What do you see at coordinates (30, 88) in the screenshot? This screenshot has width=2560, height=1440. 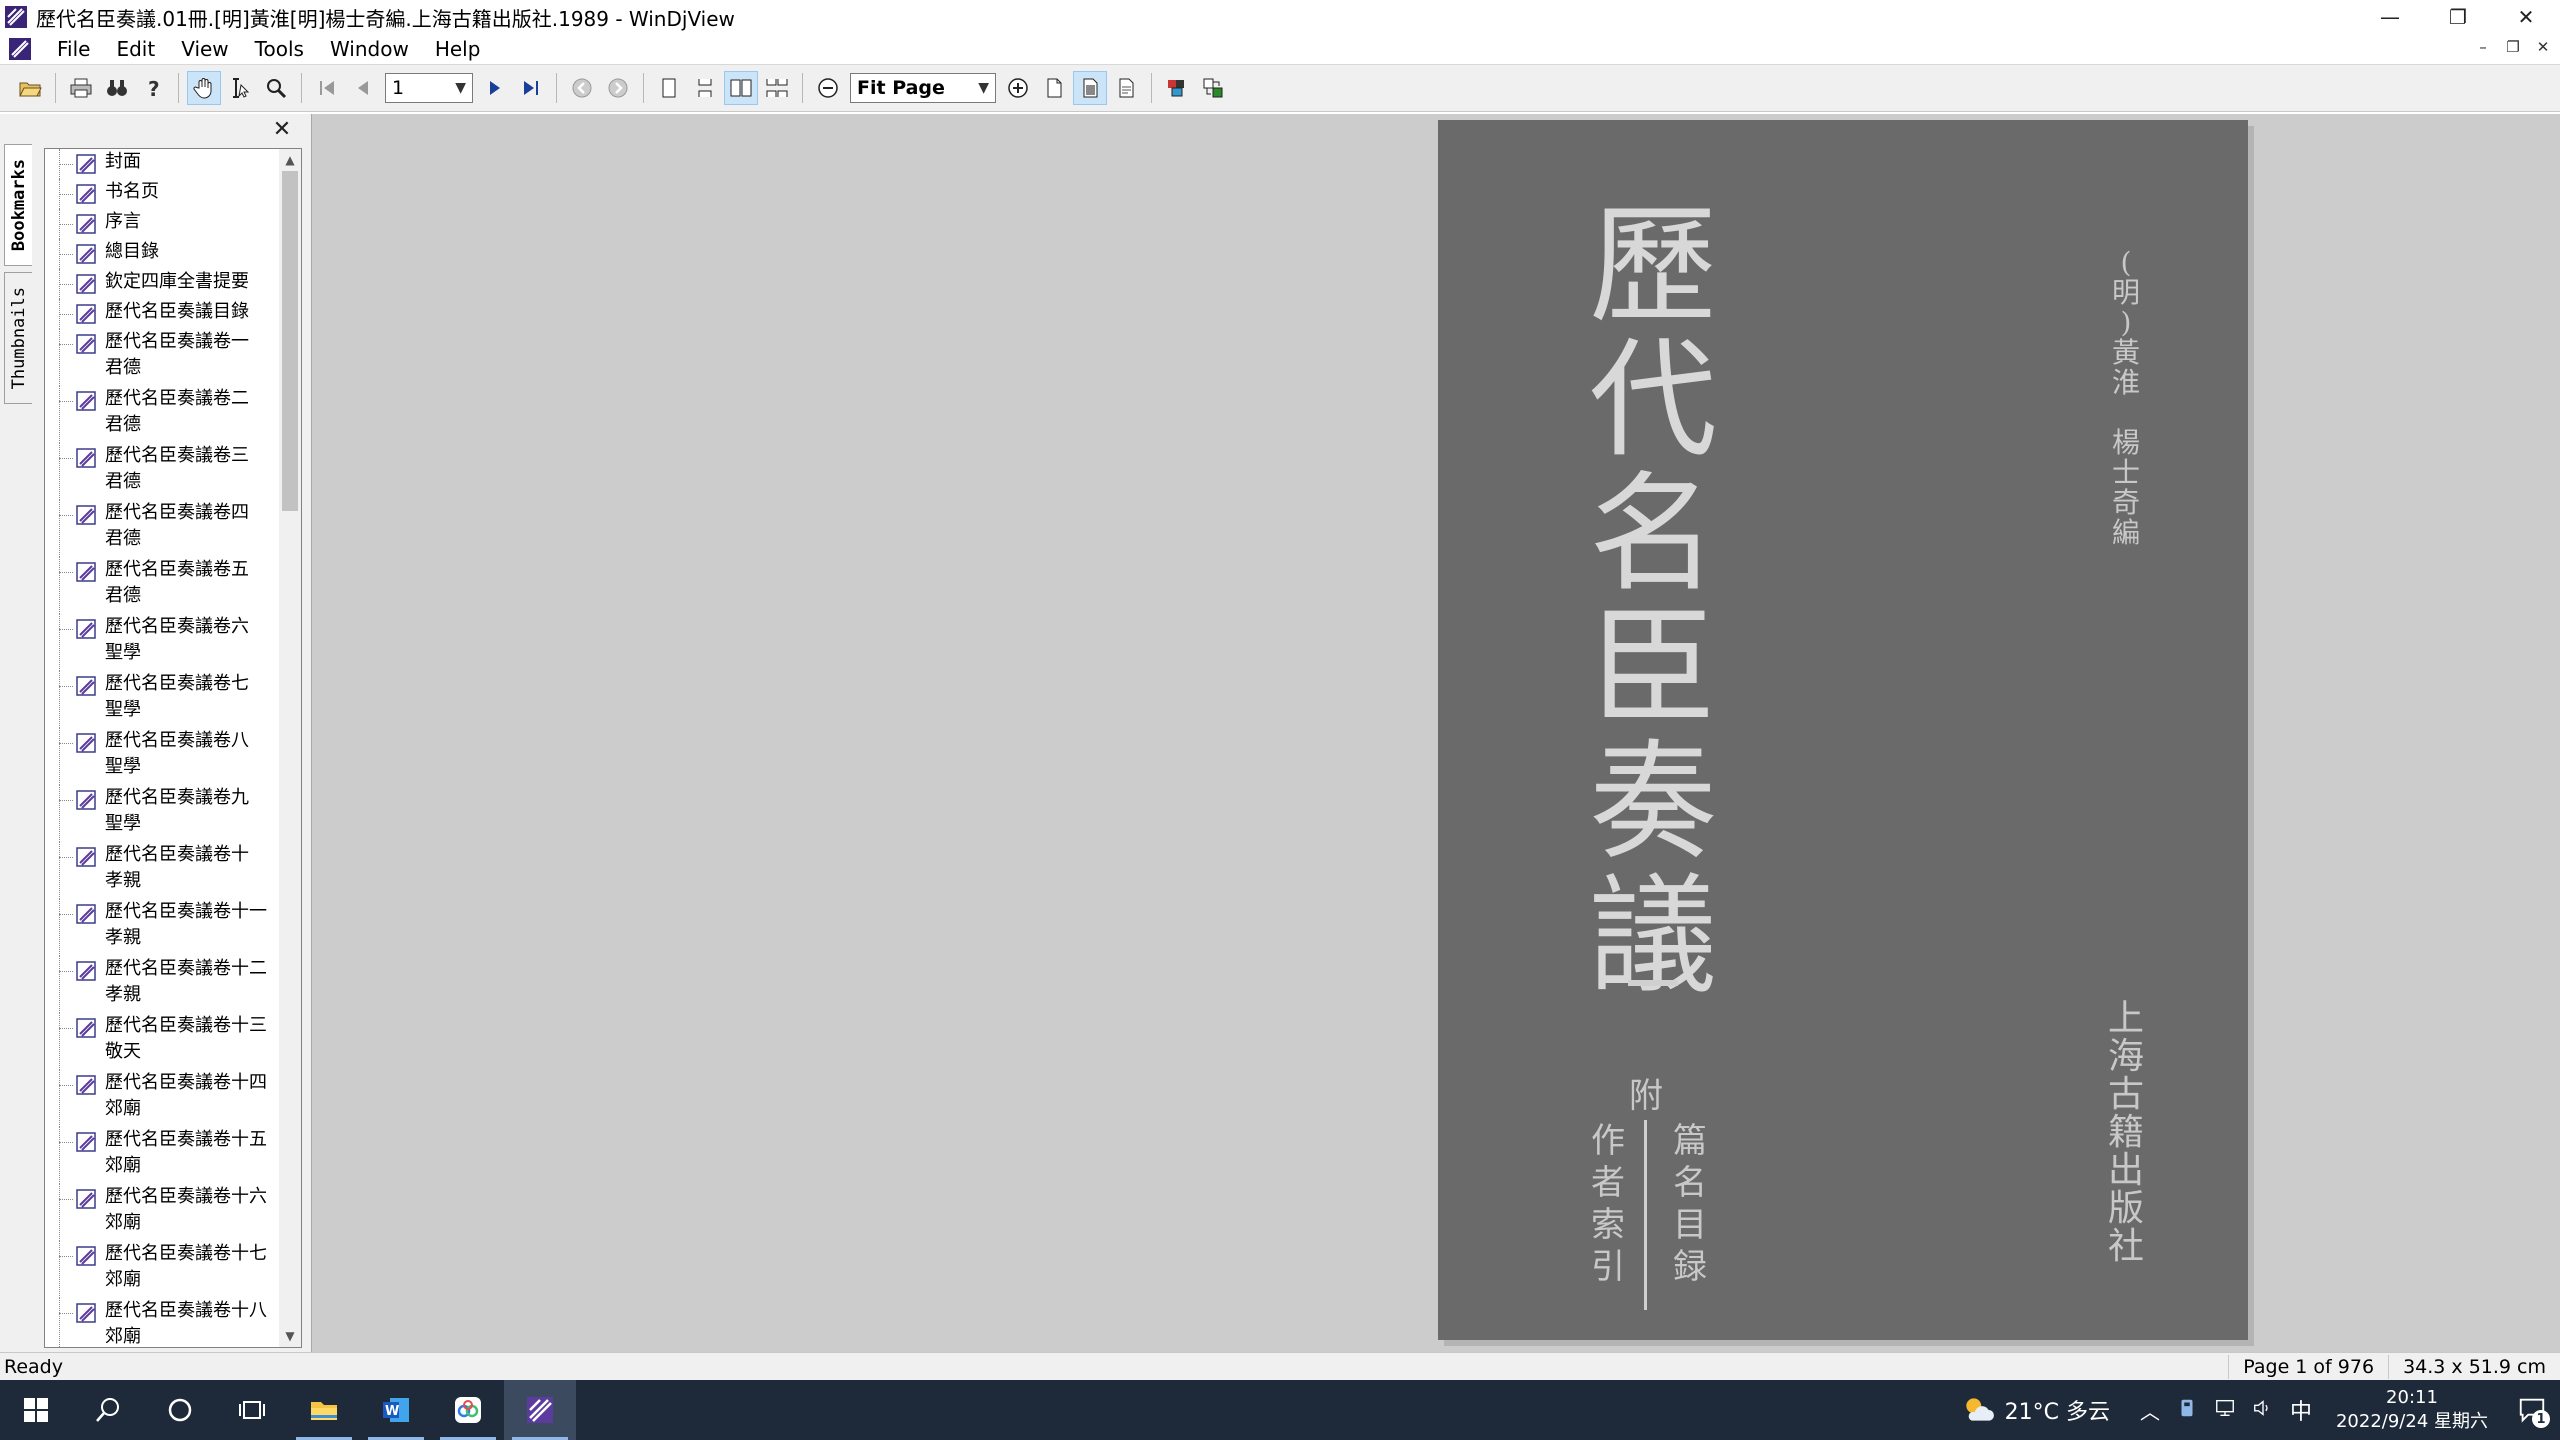 I see `open-button` at bounding box center [30, 88].